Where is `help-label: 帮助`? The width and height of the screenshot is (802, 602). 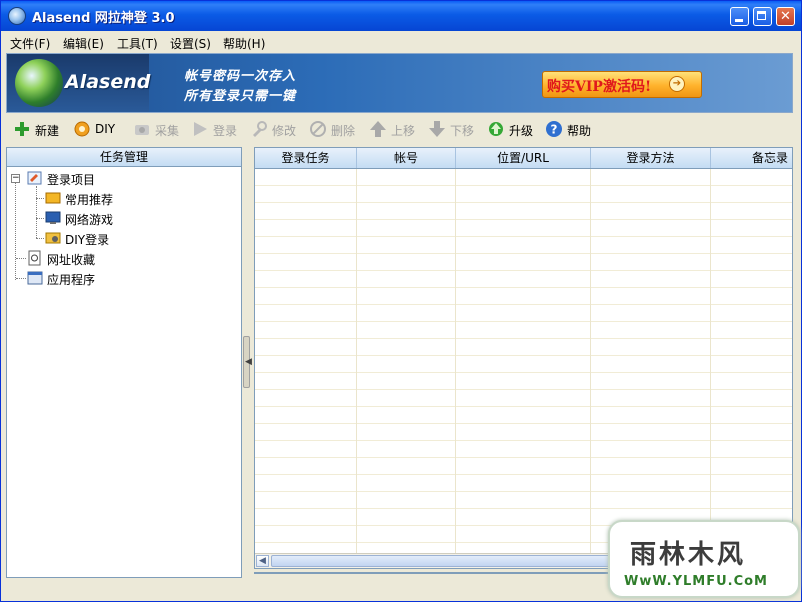
help-label: 帮助 is located at coordinates (579, 131).